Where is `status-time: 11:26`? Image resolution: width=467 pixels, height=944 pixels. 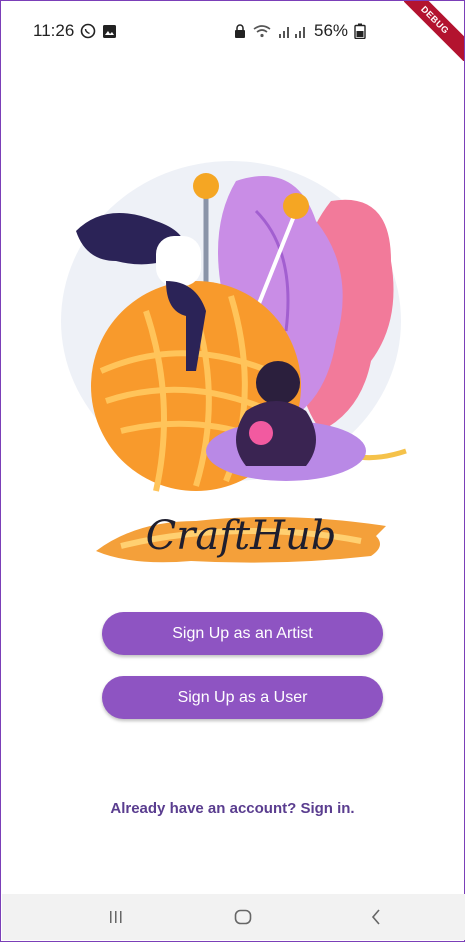 status-time: 11:26 is located at coordinates (54, 30).